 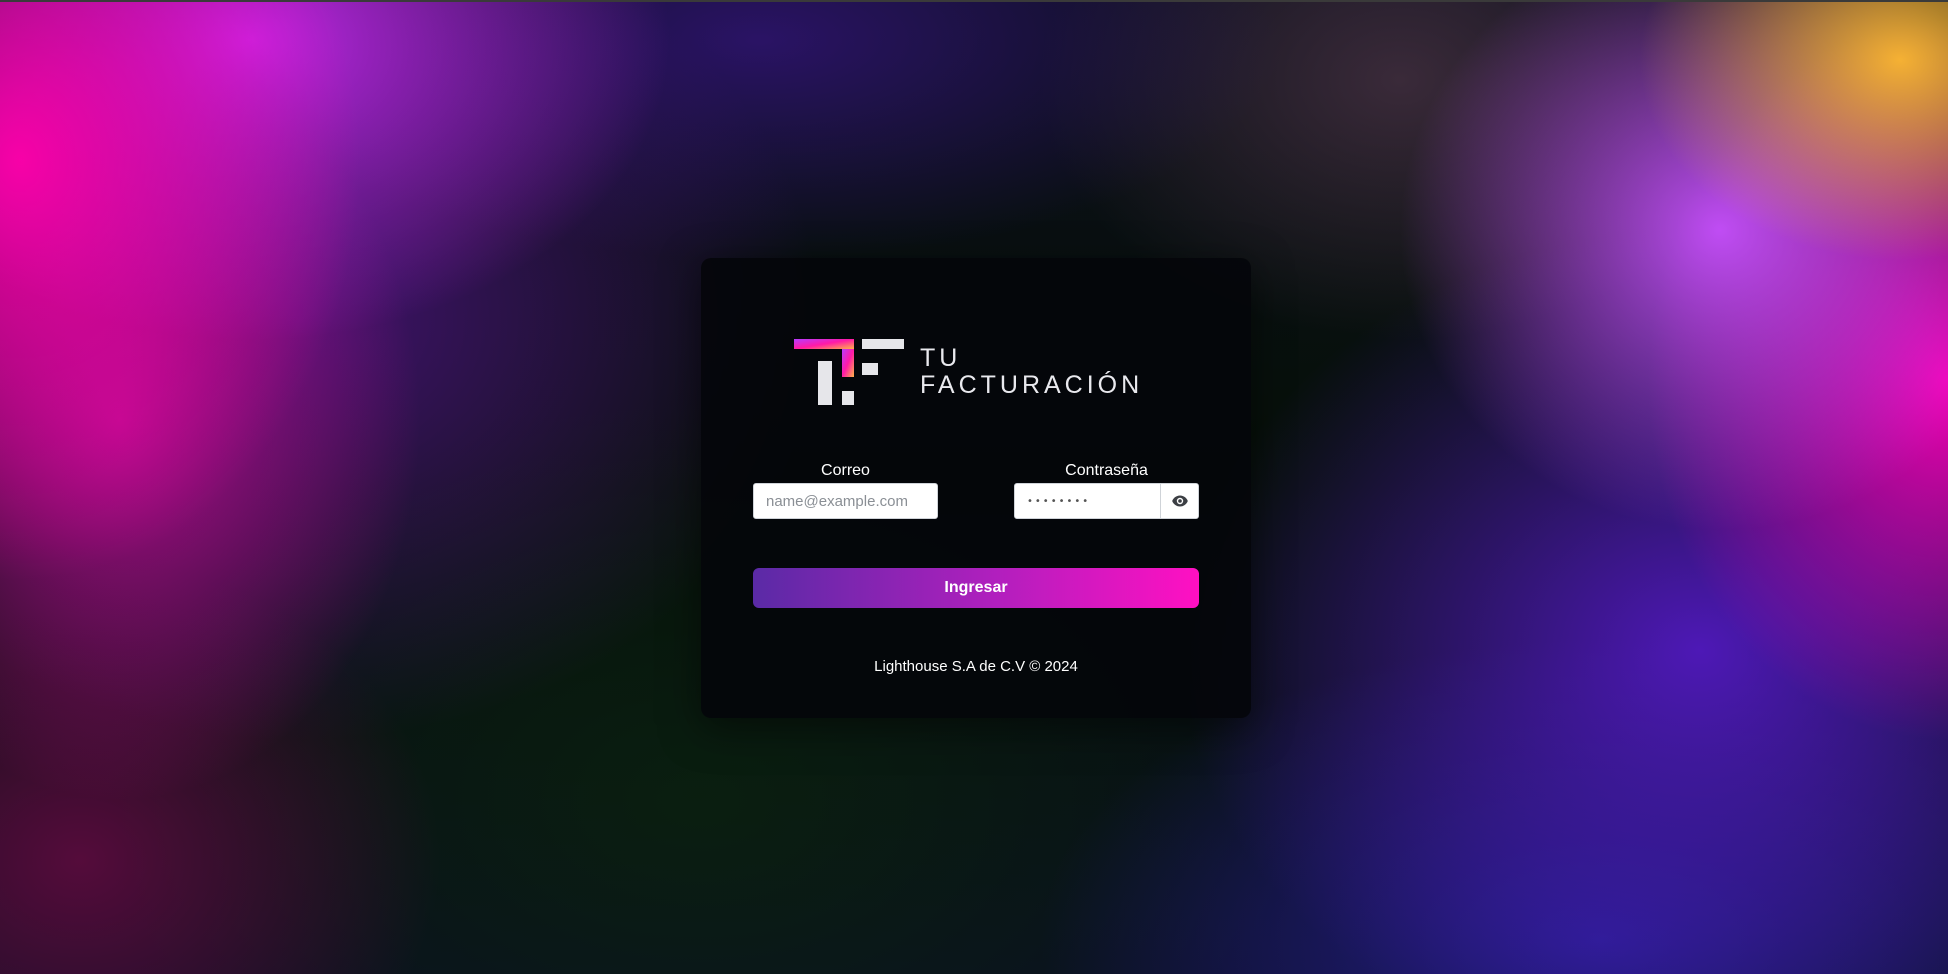 What do you see at coordinates (976, 588) in the screenshot?
I see `login-button: Ingresar` at bounding box center [976, 588].